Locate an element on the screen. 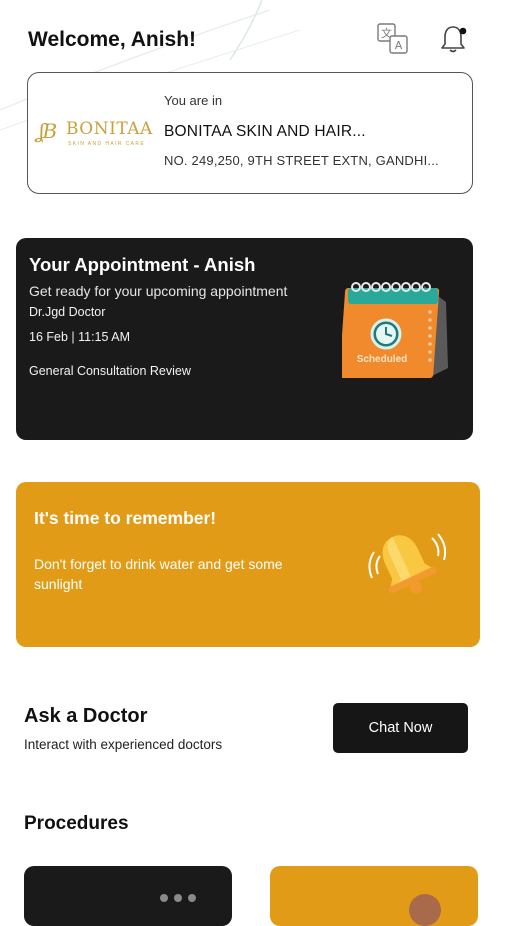  appointment-doctor: Dr.Jgd Doctor is located at coordinates (67, 312).